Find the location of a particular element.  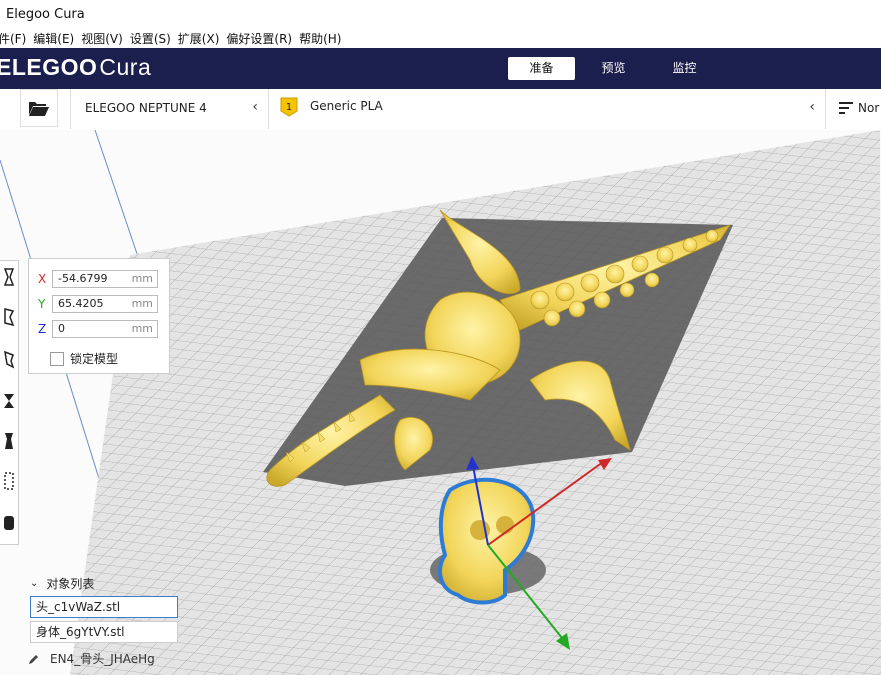

logo-sub-text: Cura is located at coordinates (125, 67).